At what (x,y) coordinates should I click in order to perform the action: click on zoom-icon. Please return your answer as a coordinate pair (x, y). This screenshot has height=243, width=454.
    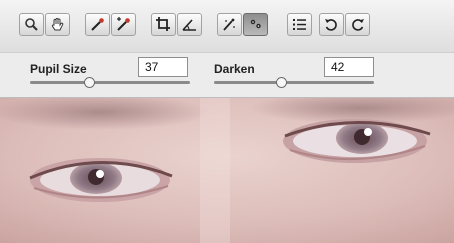
    Looking at the image, I should click on (31, 24).